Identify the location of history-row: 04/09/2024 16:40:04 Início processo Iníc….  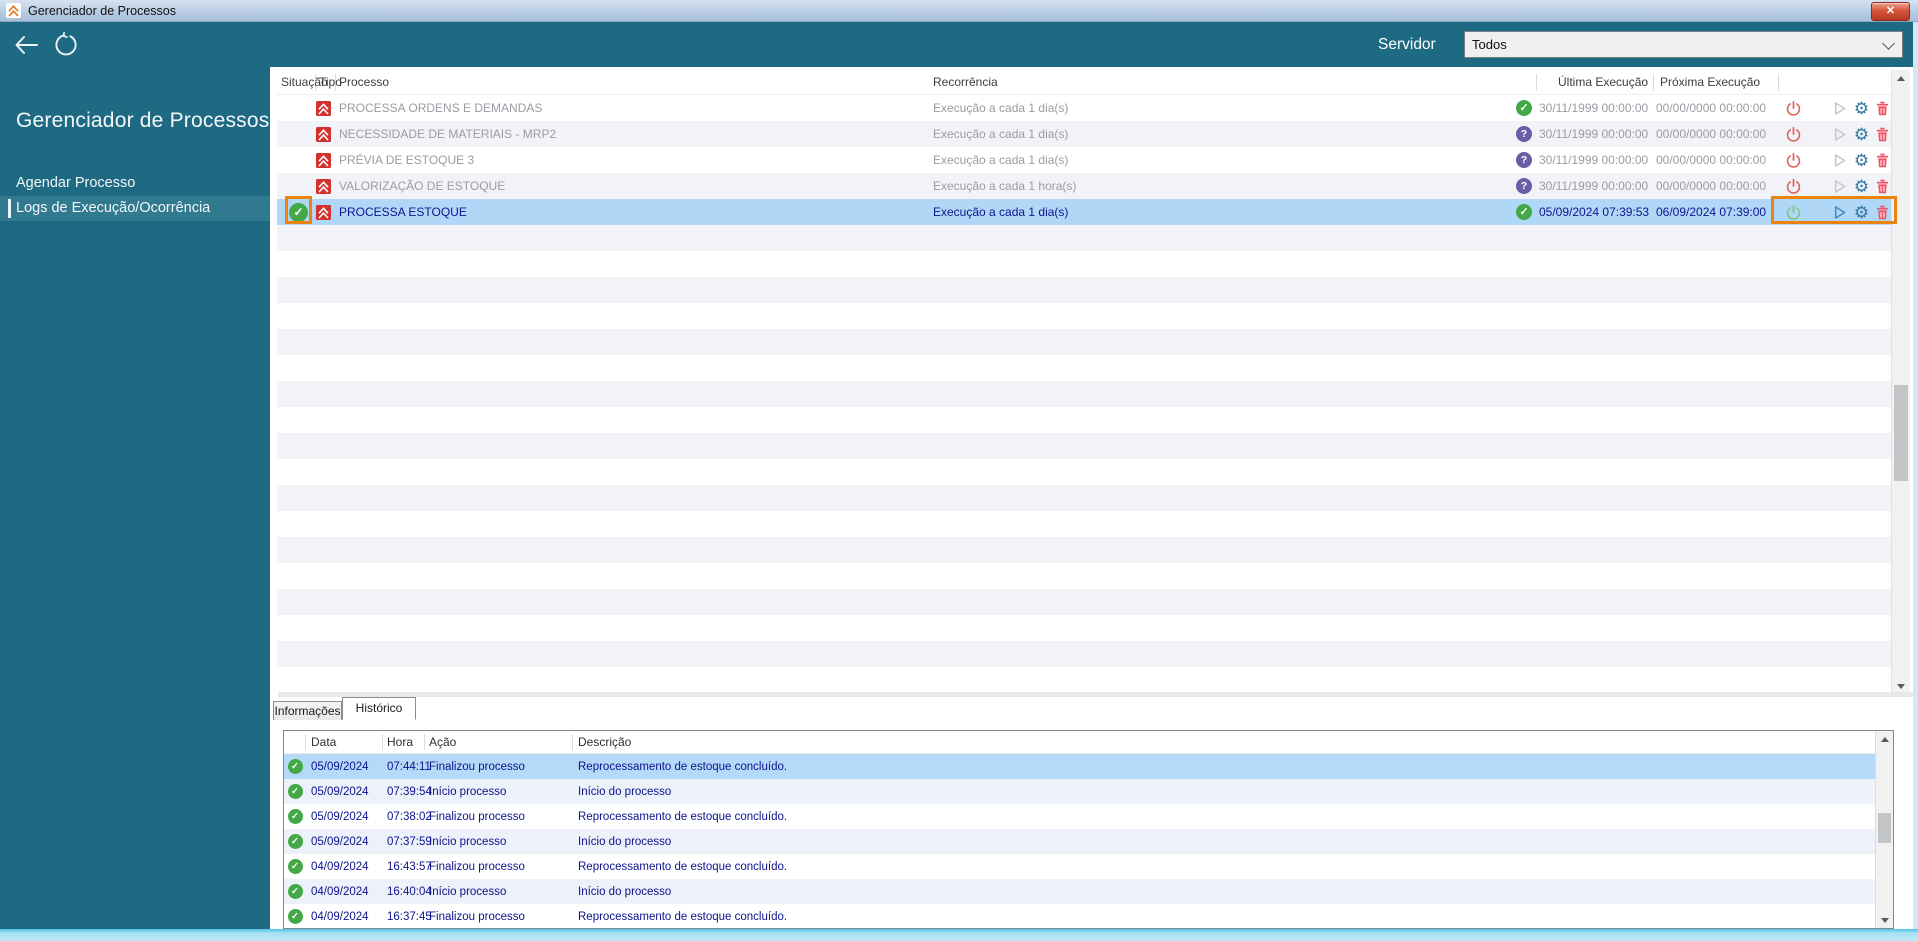
(1088, 891).